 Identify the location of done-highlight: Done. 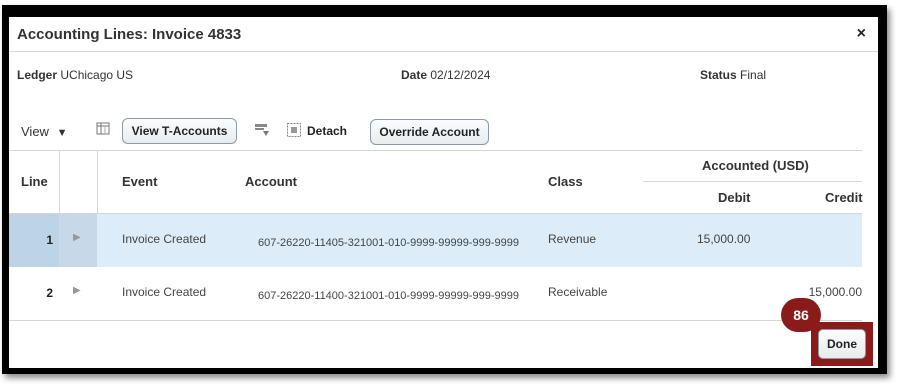
(842, 344).